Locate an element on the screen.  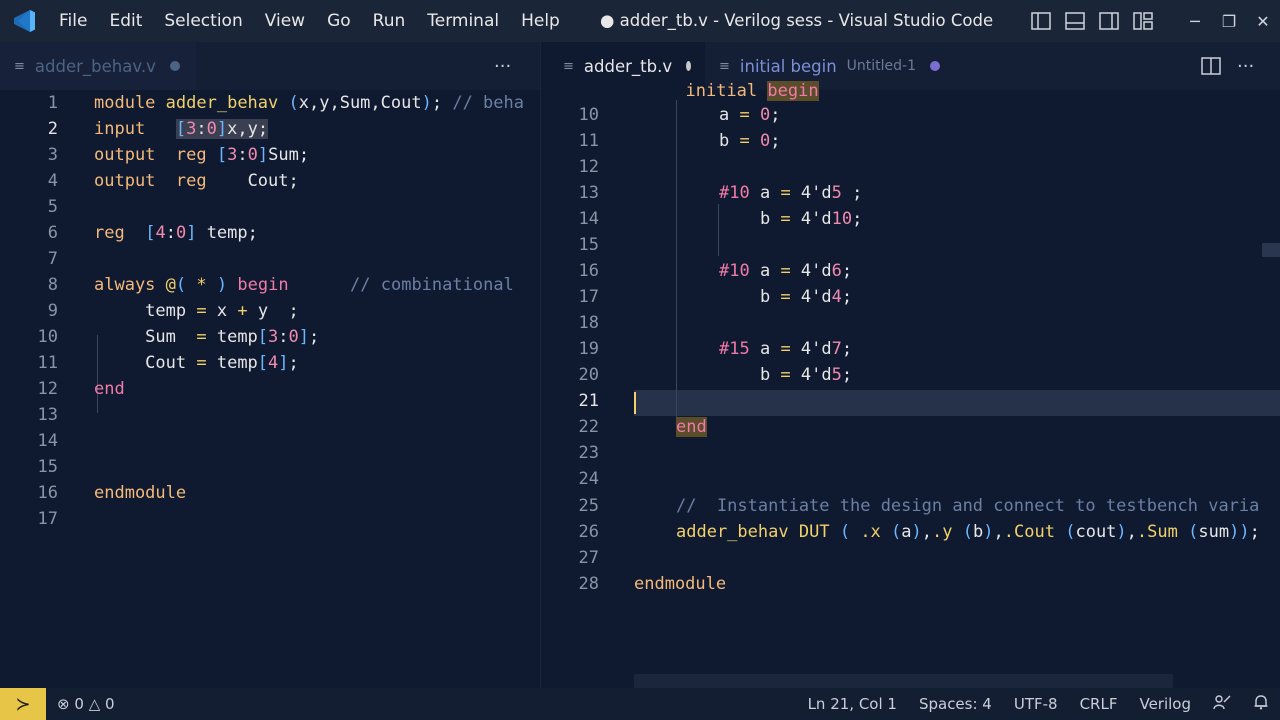
indentation: Spaces: 4 is located at coordinates (955, 704).